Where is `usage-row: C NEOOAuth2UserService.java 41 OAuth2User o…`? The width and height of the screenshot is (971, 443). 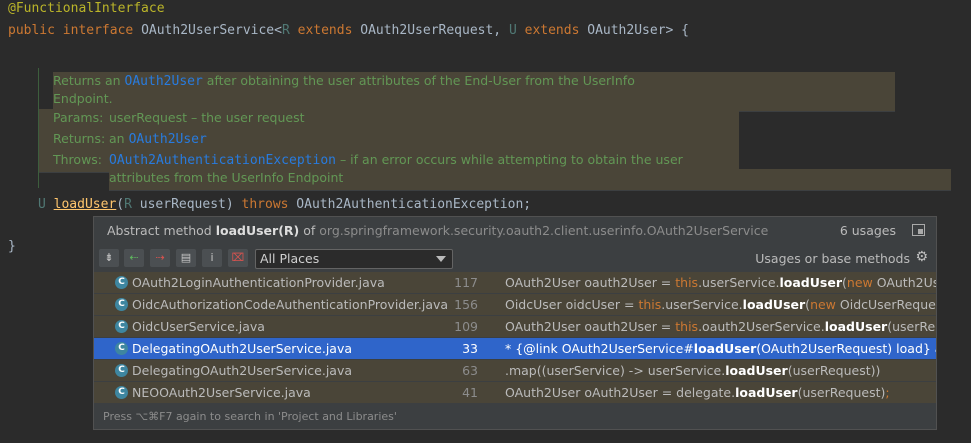 usage-row: C NEOOAuth2UserService.java 41 OAuth2User o… is located at coordinates (515, 393).